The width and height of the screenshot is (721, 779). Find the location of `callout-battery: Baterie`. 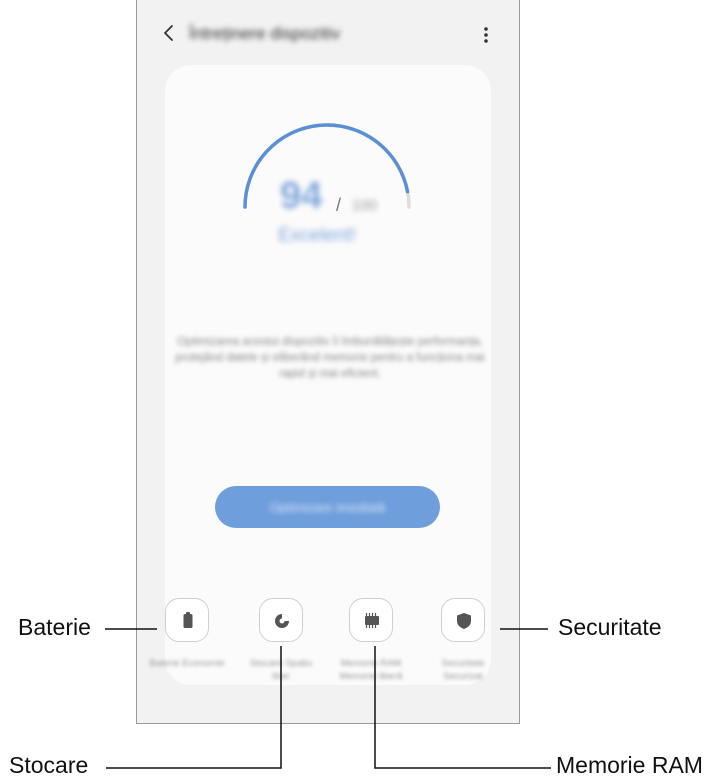

callout-battery: Baterie is located at coordinates (54, 627).